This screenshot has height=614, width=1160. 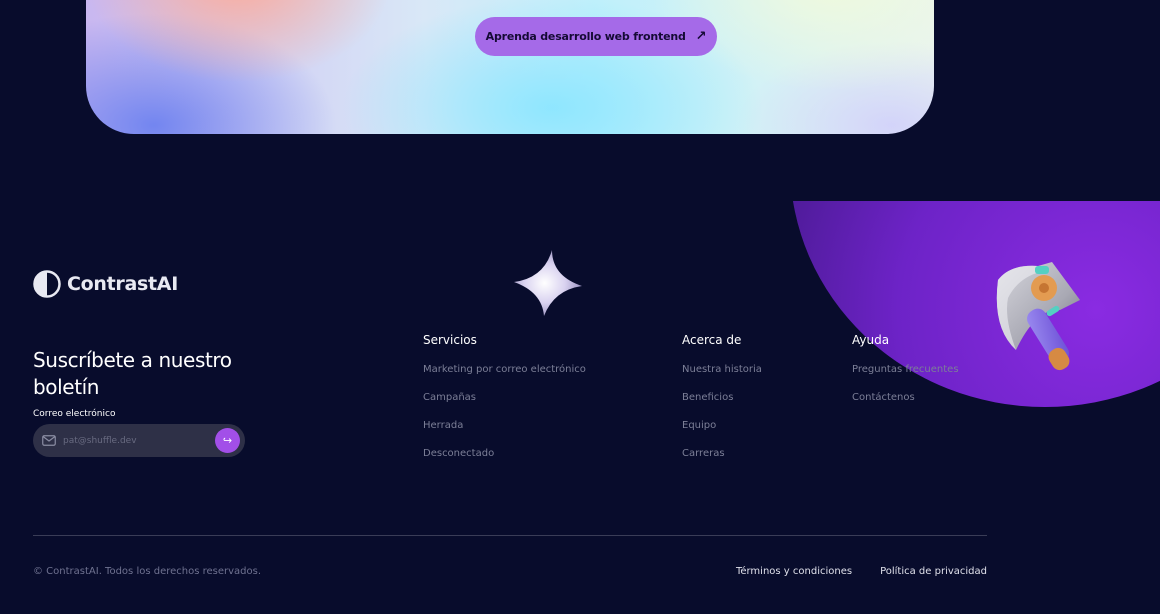 I want to click on email-field-wrapper: ↪, so click(x=139, y=440).